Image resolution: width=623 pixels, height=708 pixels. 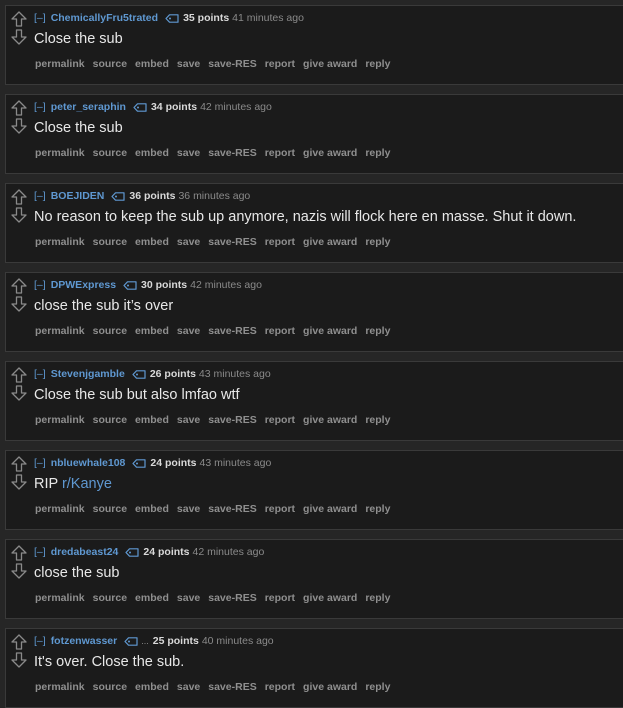 I want to click on comment-author: ChemicallyFru5trated, so click(x=104, y=18).